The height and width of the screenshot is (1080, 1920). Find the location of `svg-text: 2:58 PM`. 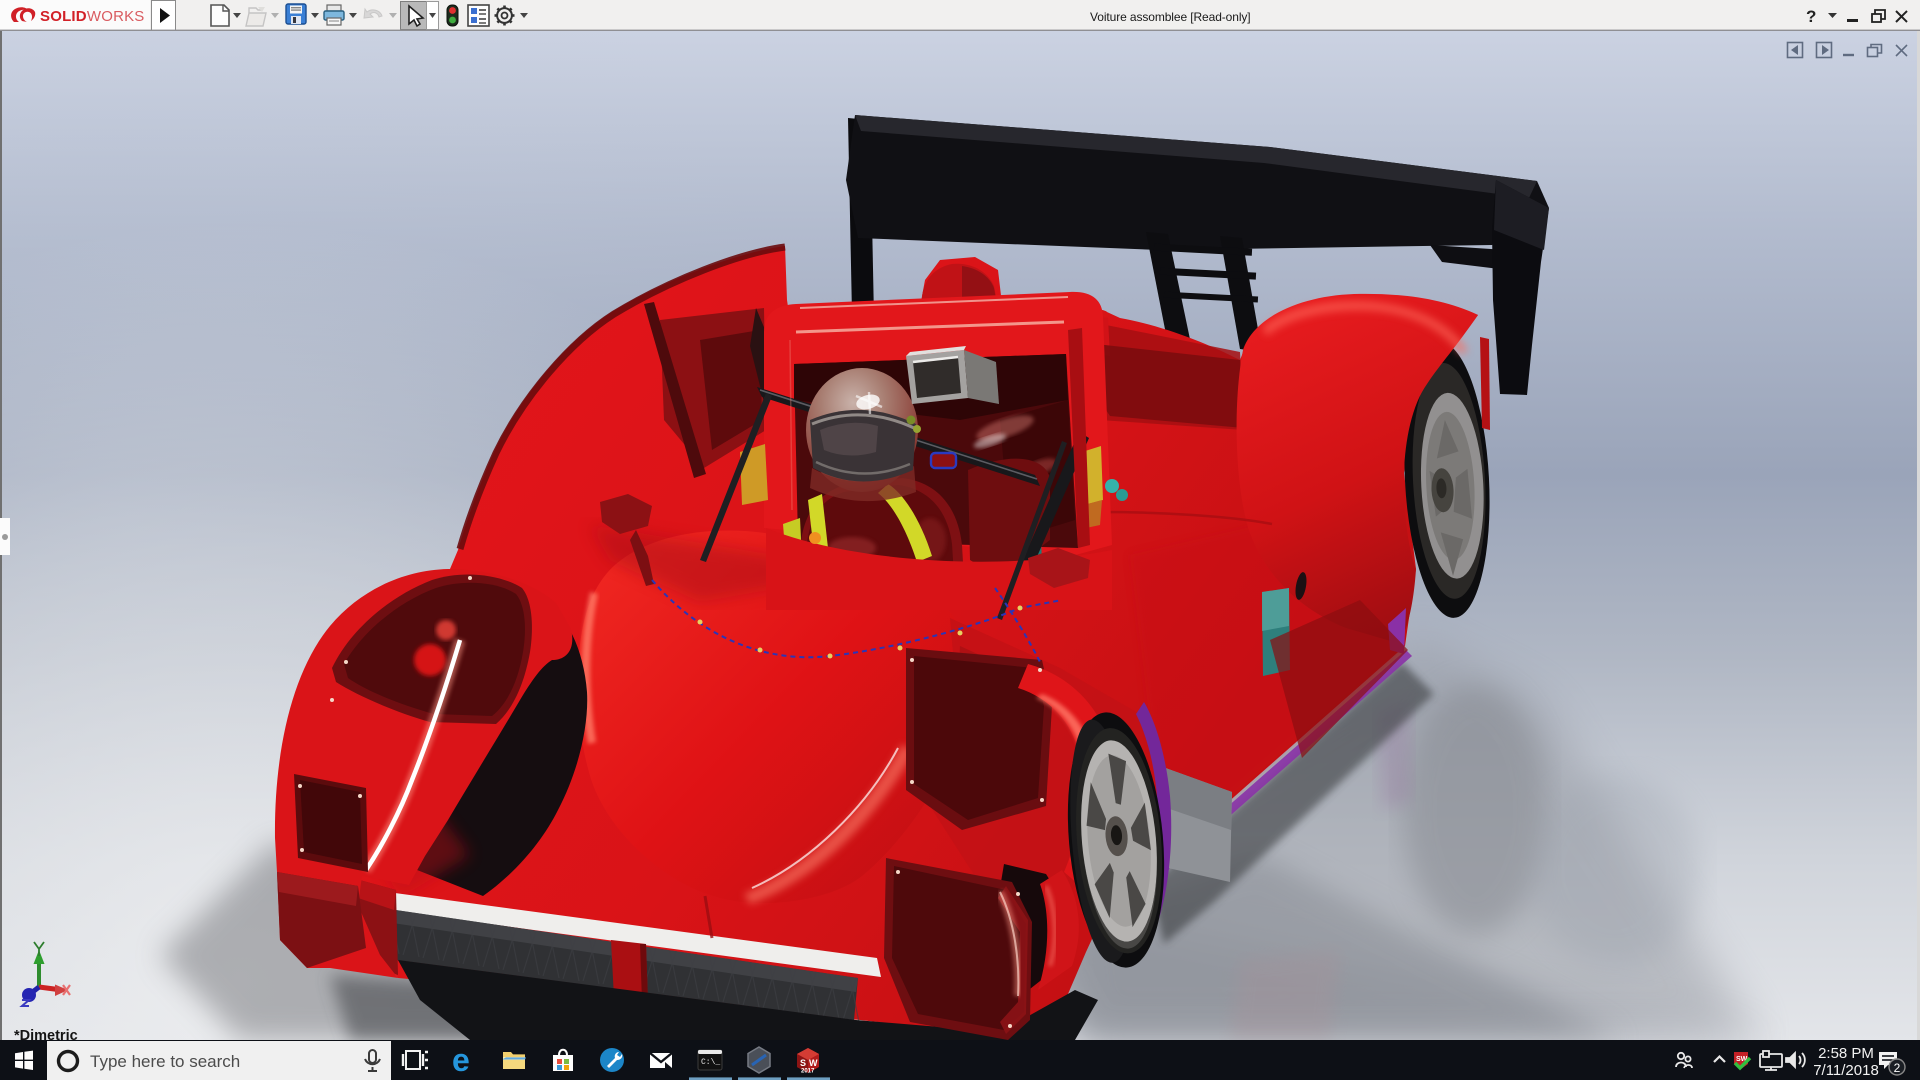

svg-text: 2:58 PM is located at coordinates (1846, 1053).